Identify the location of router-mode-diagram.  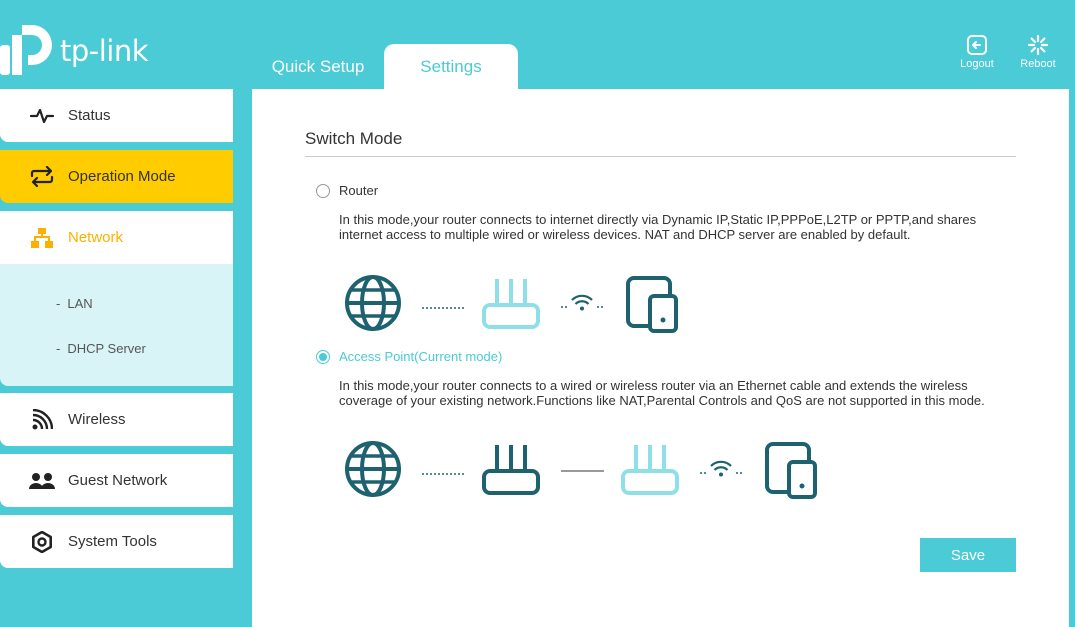
(511, 304).